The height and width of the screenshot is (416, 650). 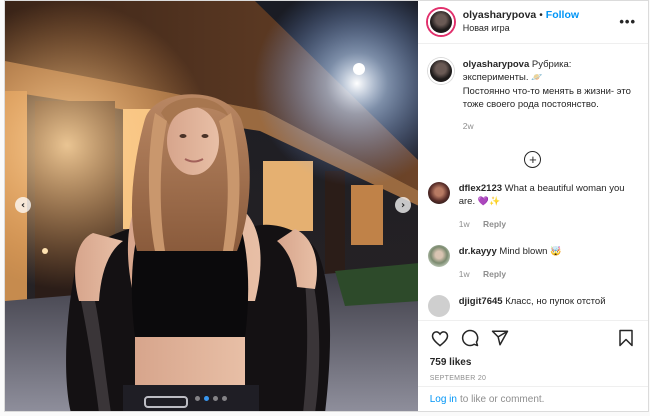 I want to click on post-footer: 759 likes SEPTEMBER 20, so click(x=532, y=351).